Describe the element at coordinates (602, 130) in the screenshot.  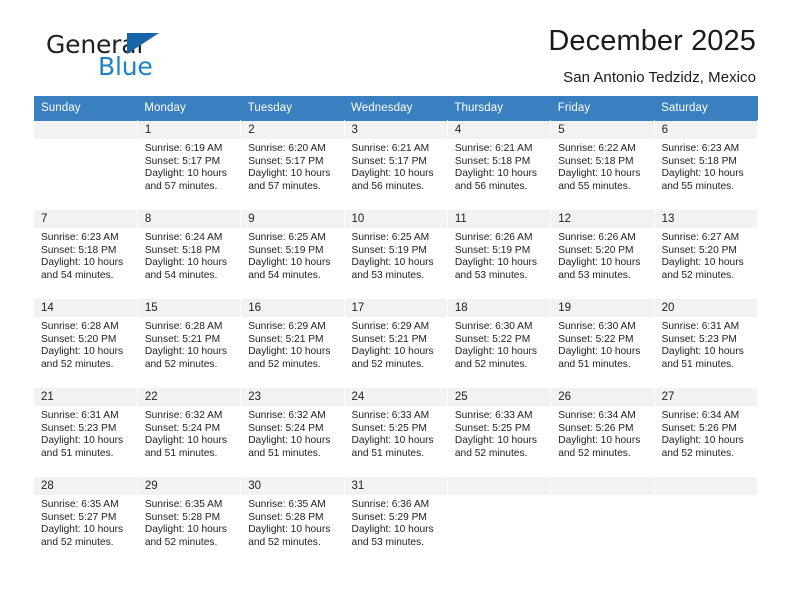
I see `day-number: 5` at that location.